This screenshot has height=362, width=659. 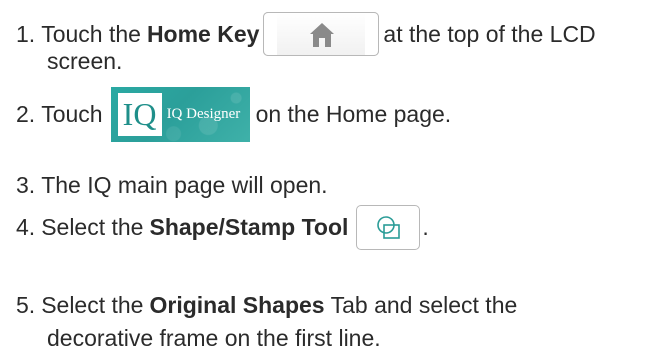 What do you see at coordinates (26, 114) in the screenshot?
I see `step-2-number: 2.` at bounding box center [26, 114].